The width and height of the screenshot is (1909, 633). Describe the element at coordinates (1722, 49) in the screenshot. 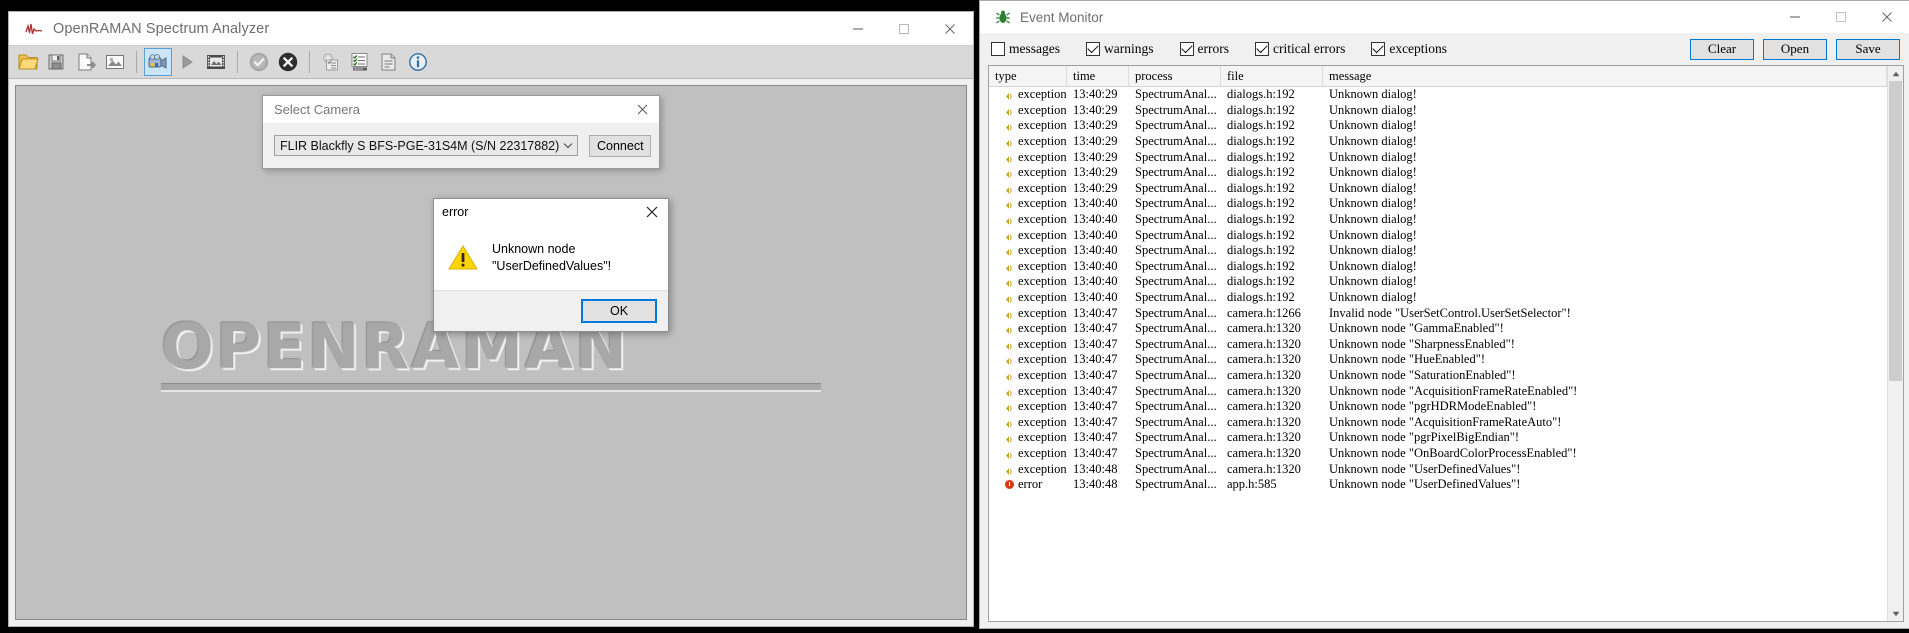

I see `clear-button: Clear` at that location.